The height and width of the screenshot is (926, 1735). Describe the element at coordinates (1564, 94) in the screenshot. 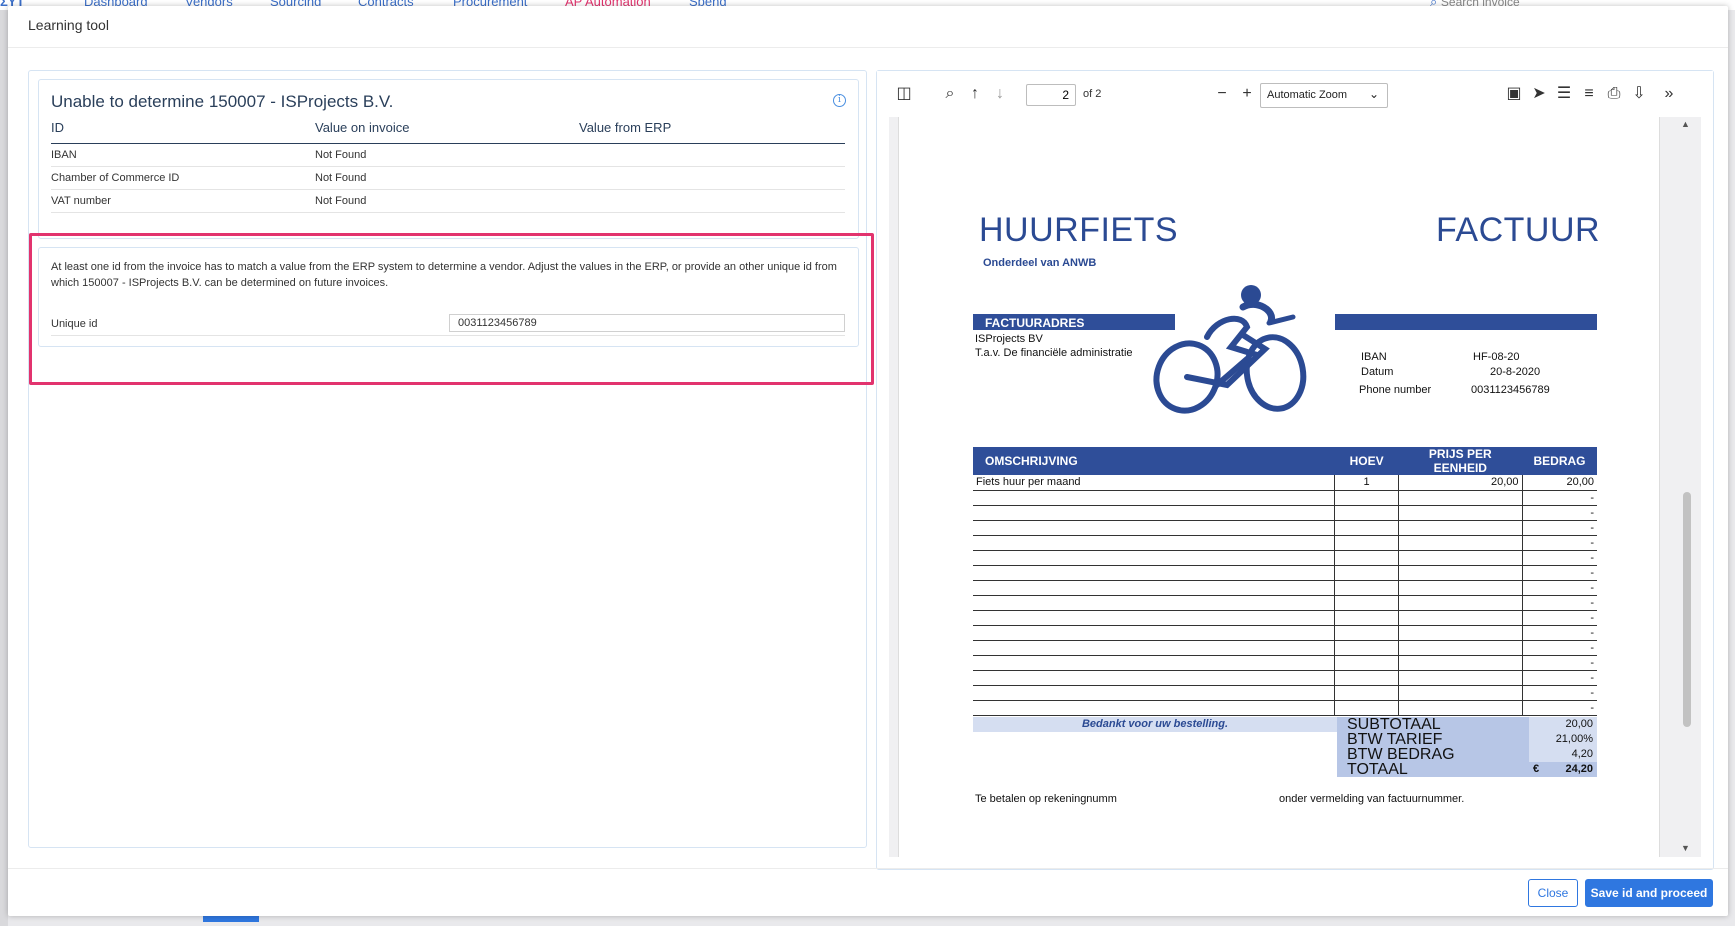

I see `layers-icon: ☰` at that location.